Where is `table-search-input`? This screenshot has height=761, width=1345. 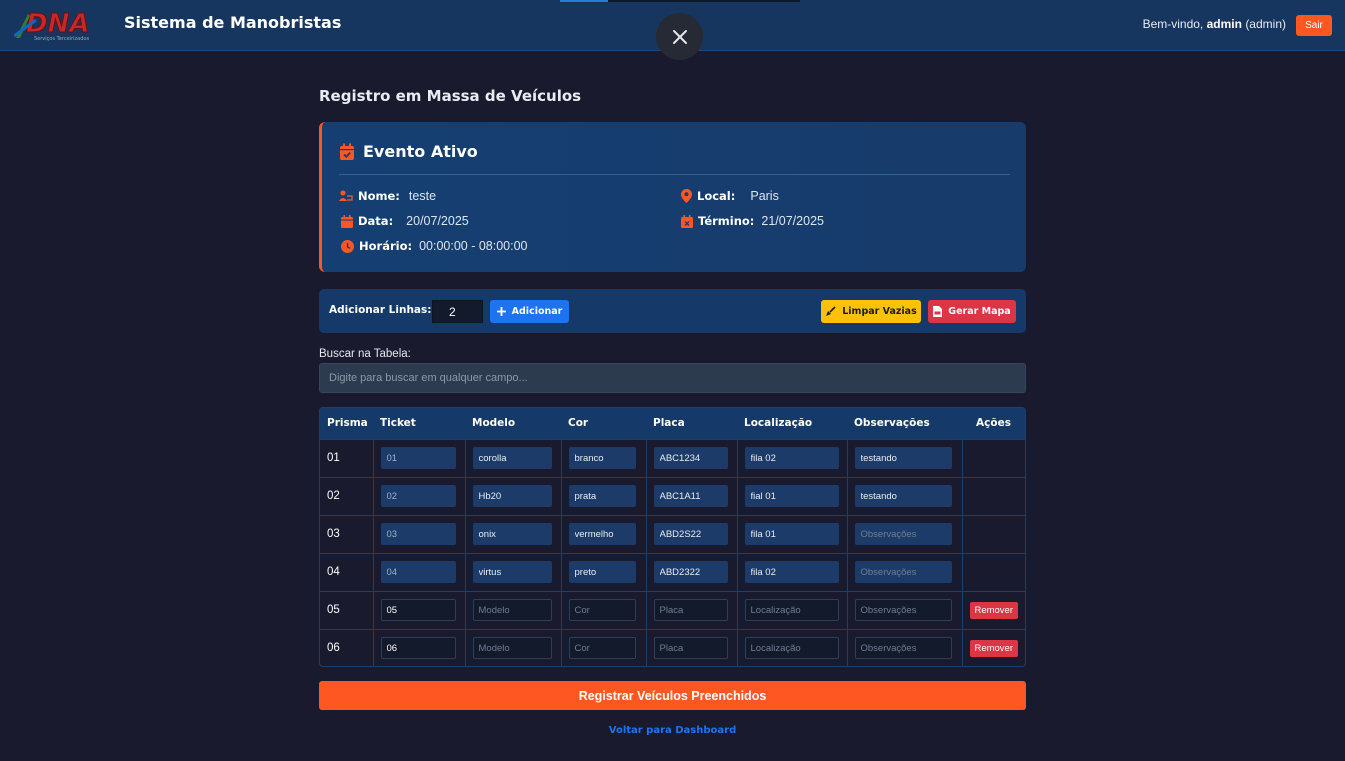
table-search-input is located at coordinates (672, 378).